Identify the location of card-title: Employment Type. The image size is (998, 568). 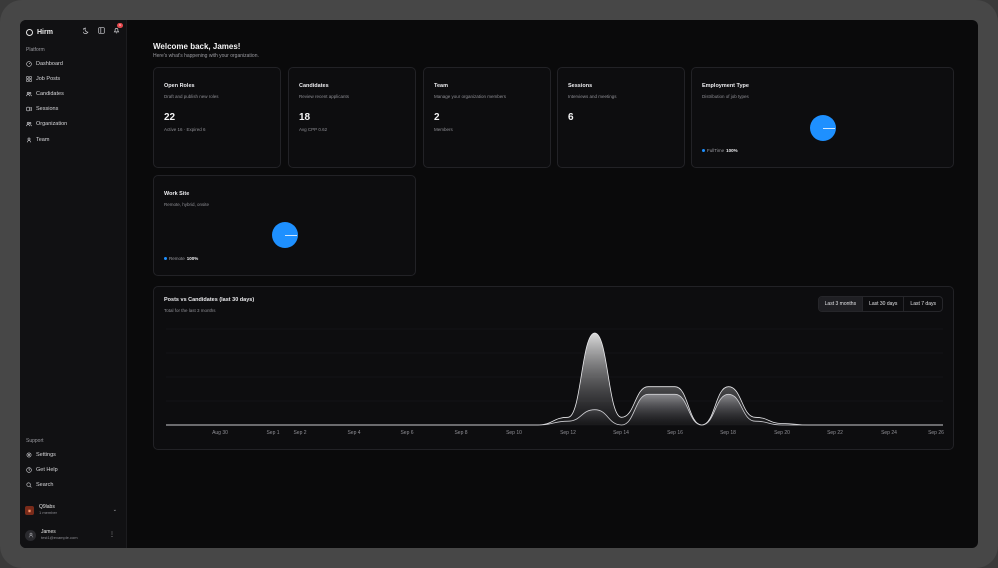
(725, 86).